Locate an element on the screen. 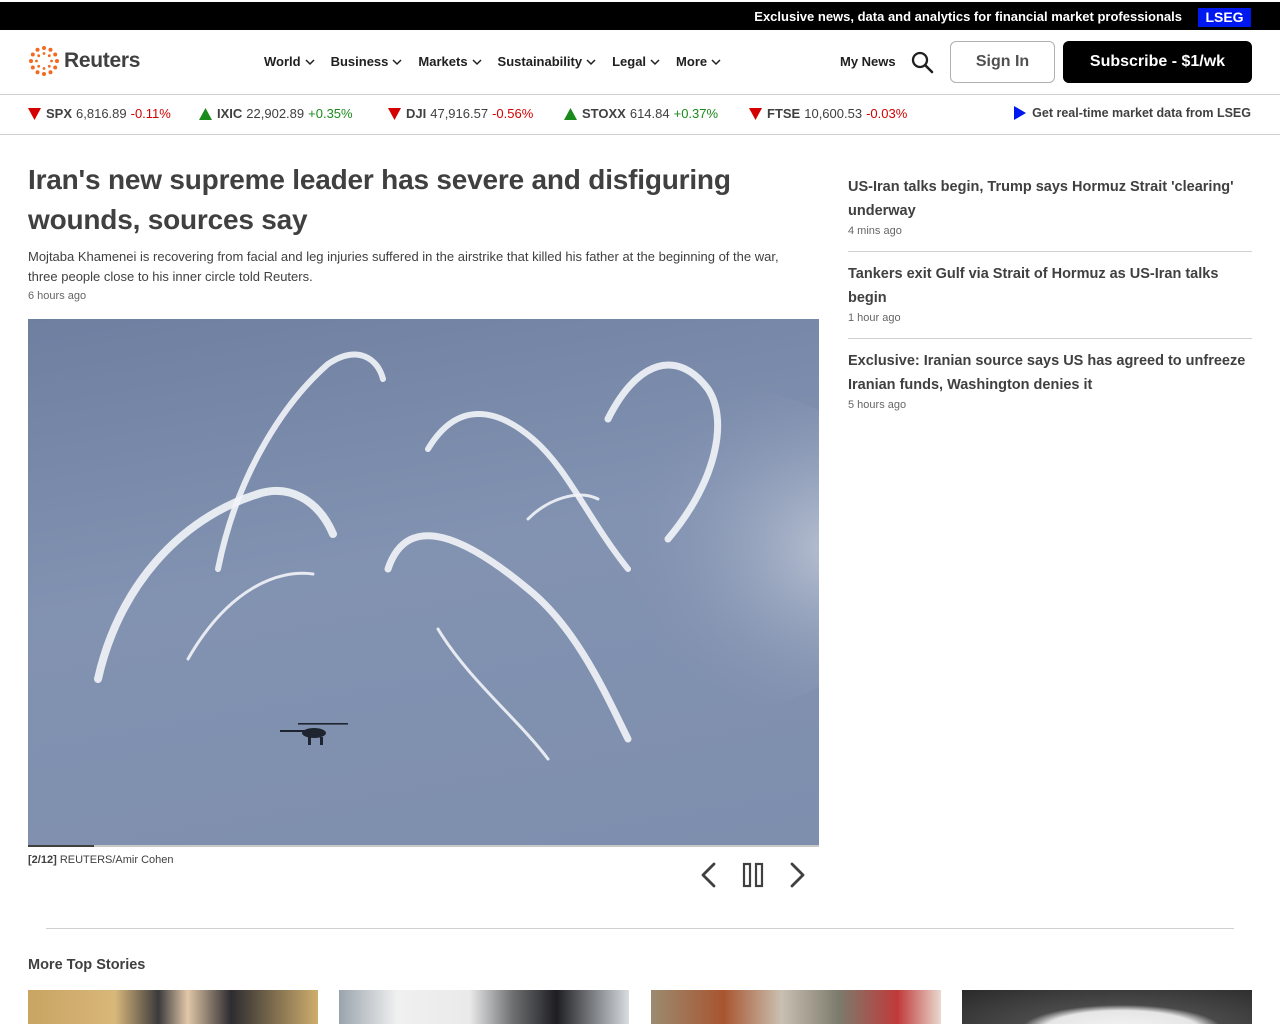 This screenshot has width=1280, height=1024. subscribe-button: Subscribe - $1/wk is located at coordinates (1157, 62).